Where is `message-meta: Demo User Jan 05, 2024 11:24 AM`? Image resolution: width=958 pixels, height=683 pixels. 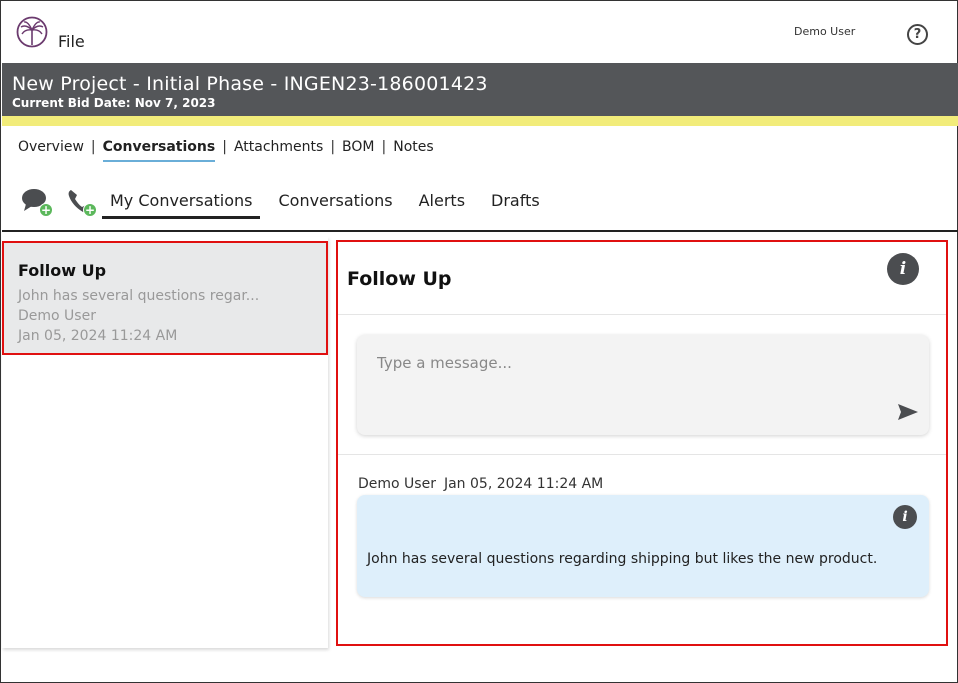 message-meta: Demo User Jan 05, 2024 11:24 AM is located at coordinates (480, 484).